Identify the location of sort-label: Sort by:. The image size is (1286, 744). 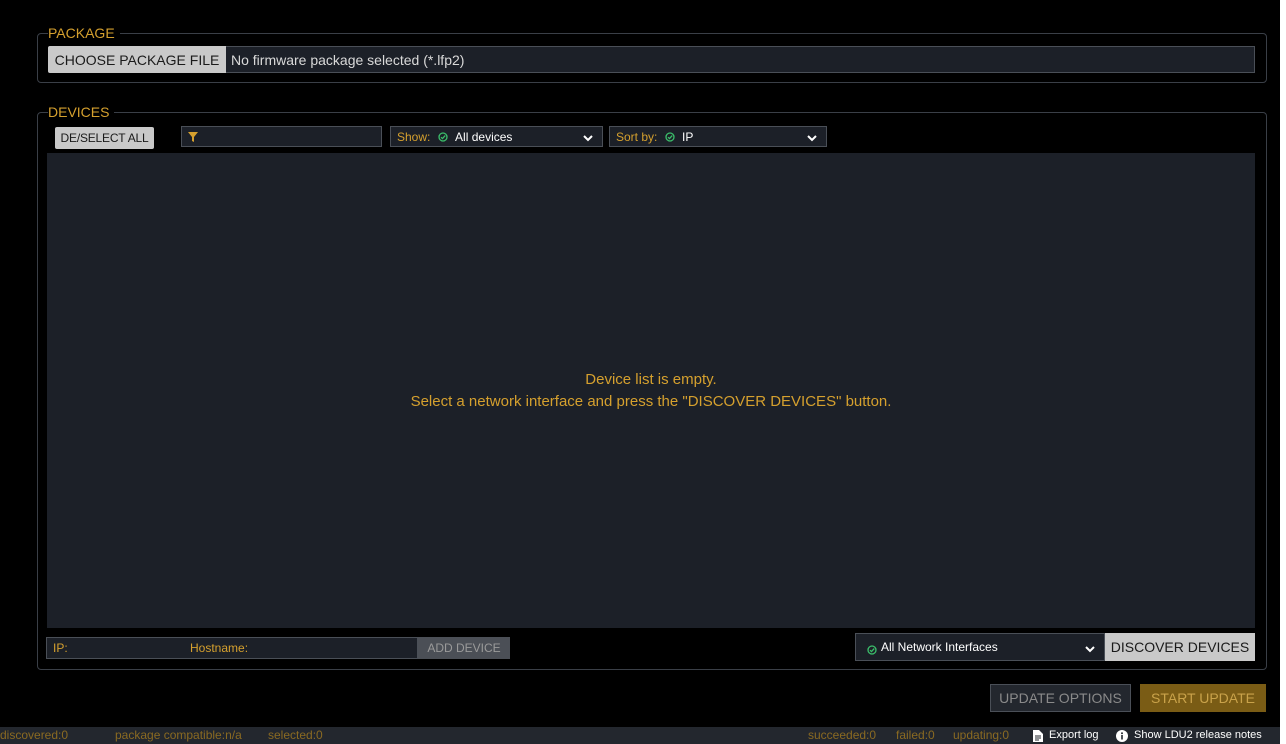
(637, 136).